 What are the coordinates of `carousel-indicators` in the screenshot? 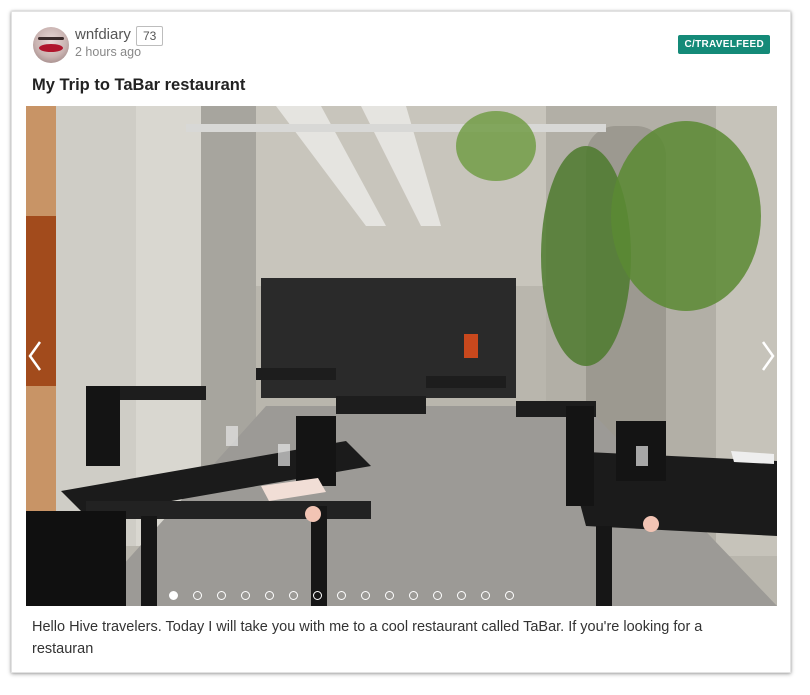 It's located at (401, 595).